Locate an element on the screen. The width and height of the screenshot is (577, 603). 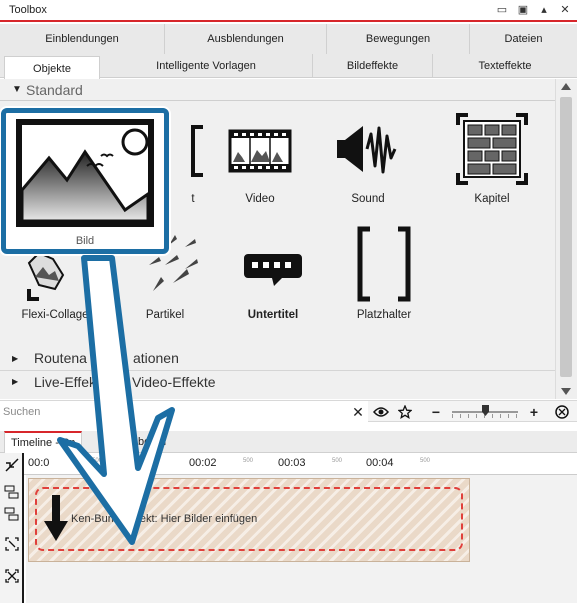
object-untertitel: Untertitel is located at coordinates (273, 273).